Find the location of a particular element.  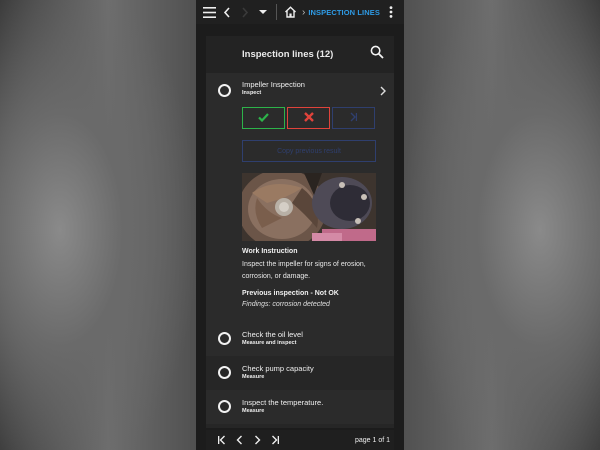

skip-next-icon is located at coordinates (353, 118).